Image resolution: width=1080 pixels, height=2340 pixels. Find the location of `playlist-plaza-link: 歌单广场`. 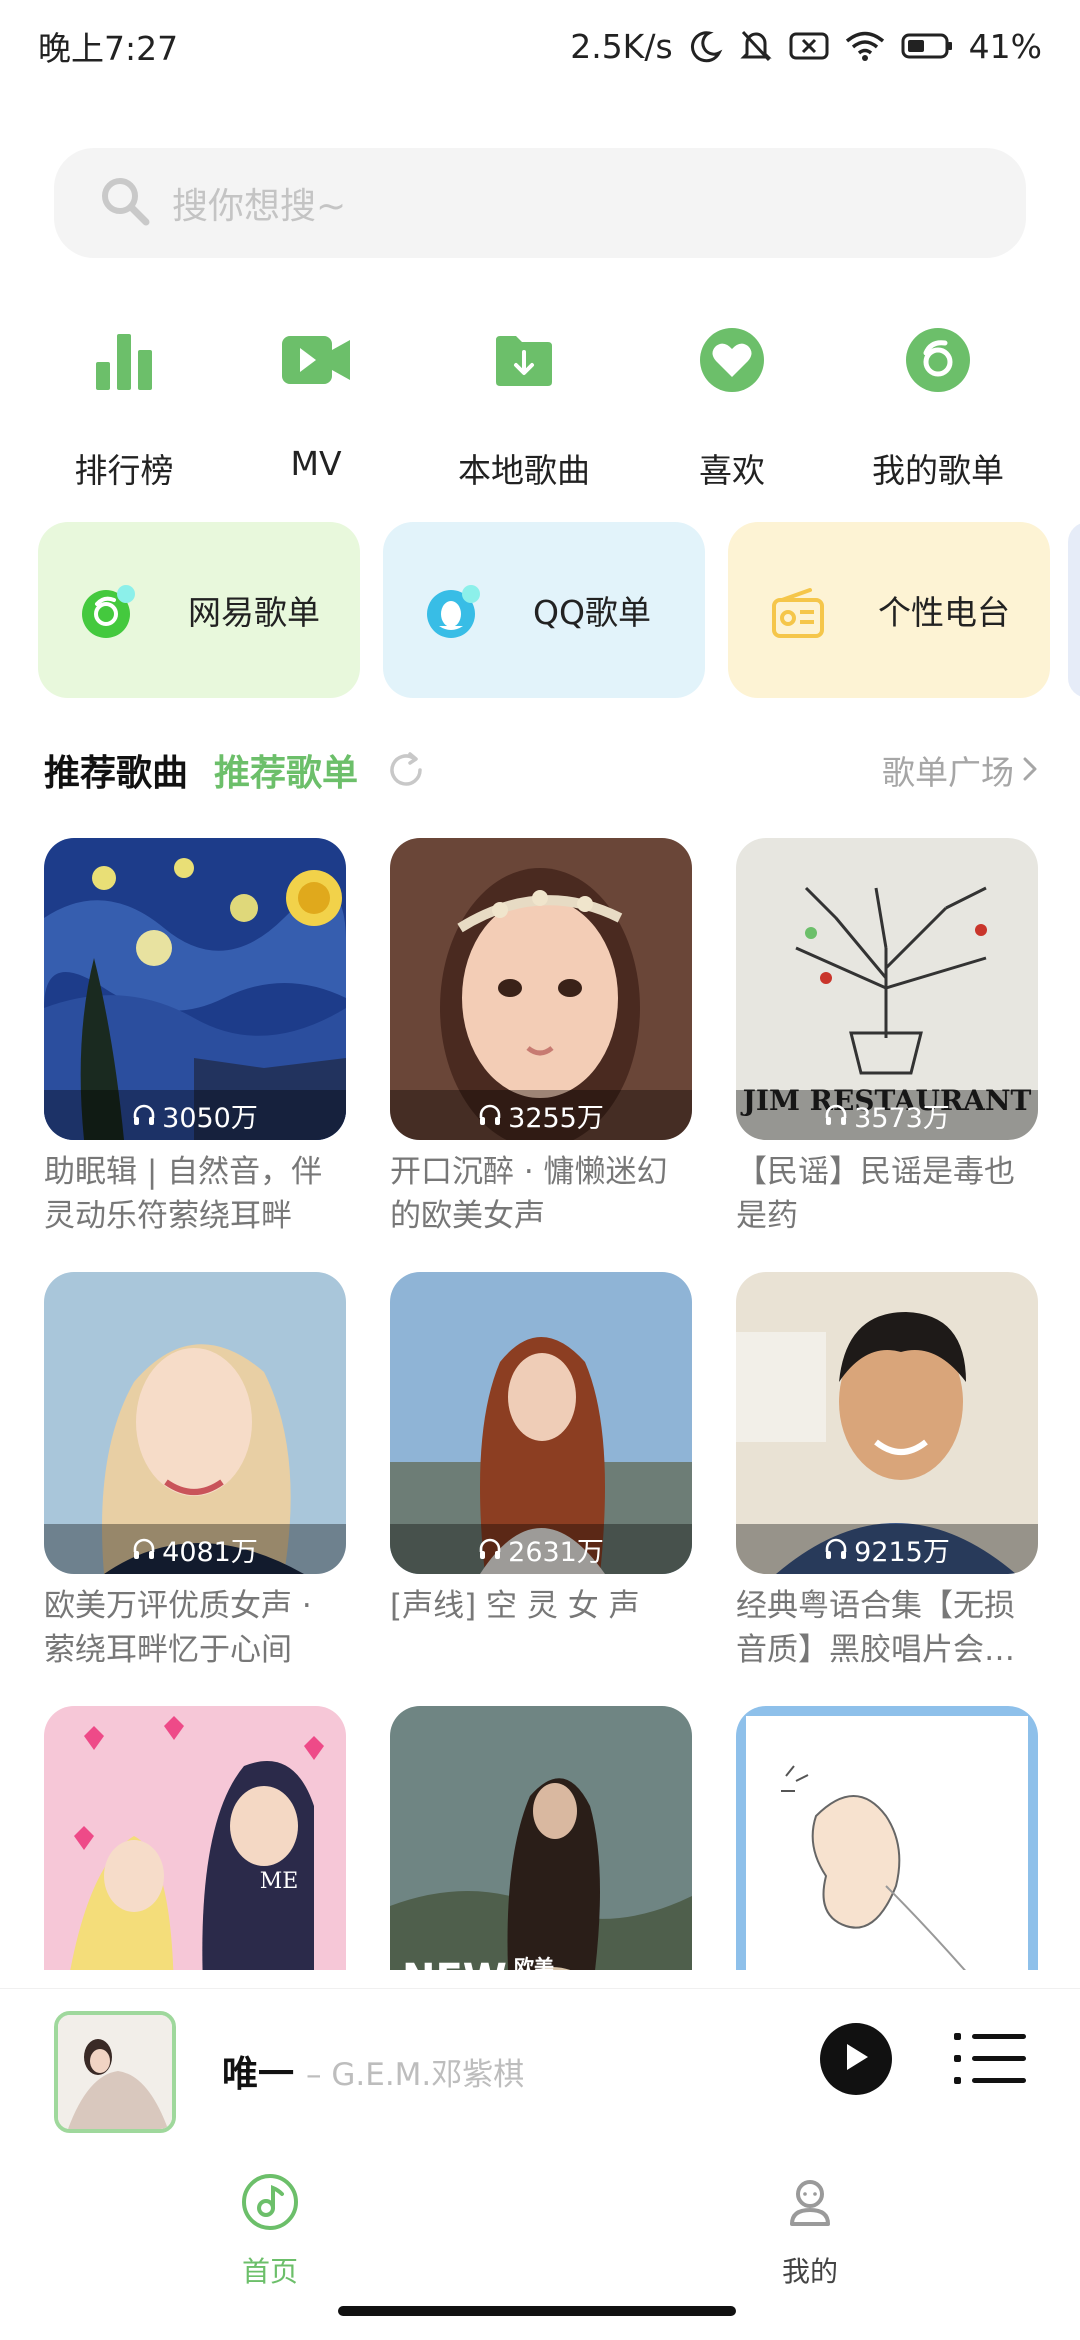

playlist-plaza-link: 歌单广场 is located at coordinates (960, 770).